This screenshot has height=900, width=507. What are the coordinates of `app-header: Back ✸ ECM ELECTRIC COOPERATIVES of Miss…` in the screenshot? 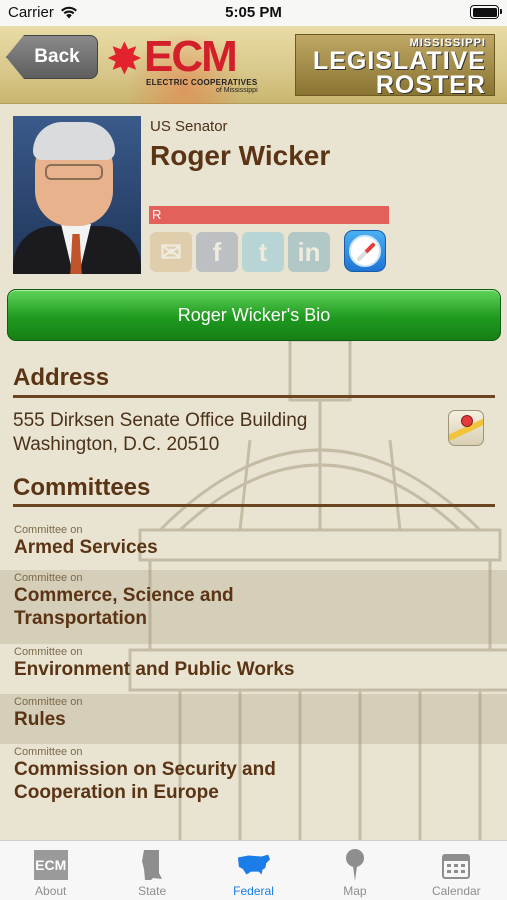 It's located at (253, 65).